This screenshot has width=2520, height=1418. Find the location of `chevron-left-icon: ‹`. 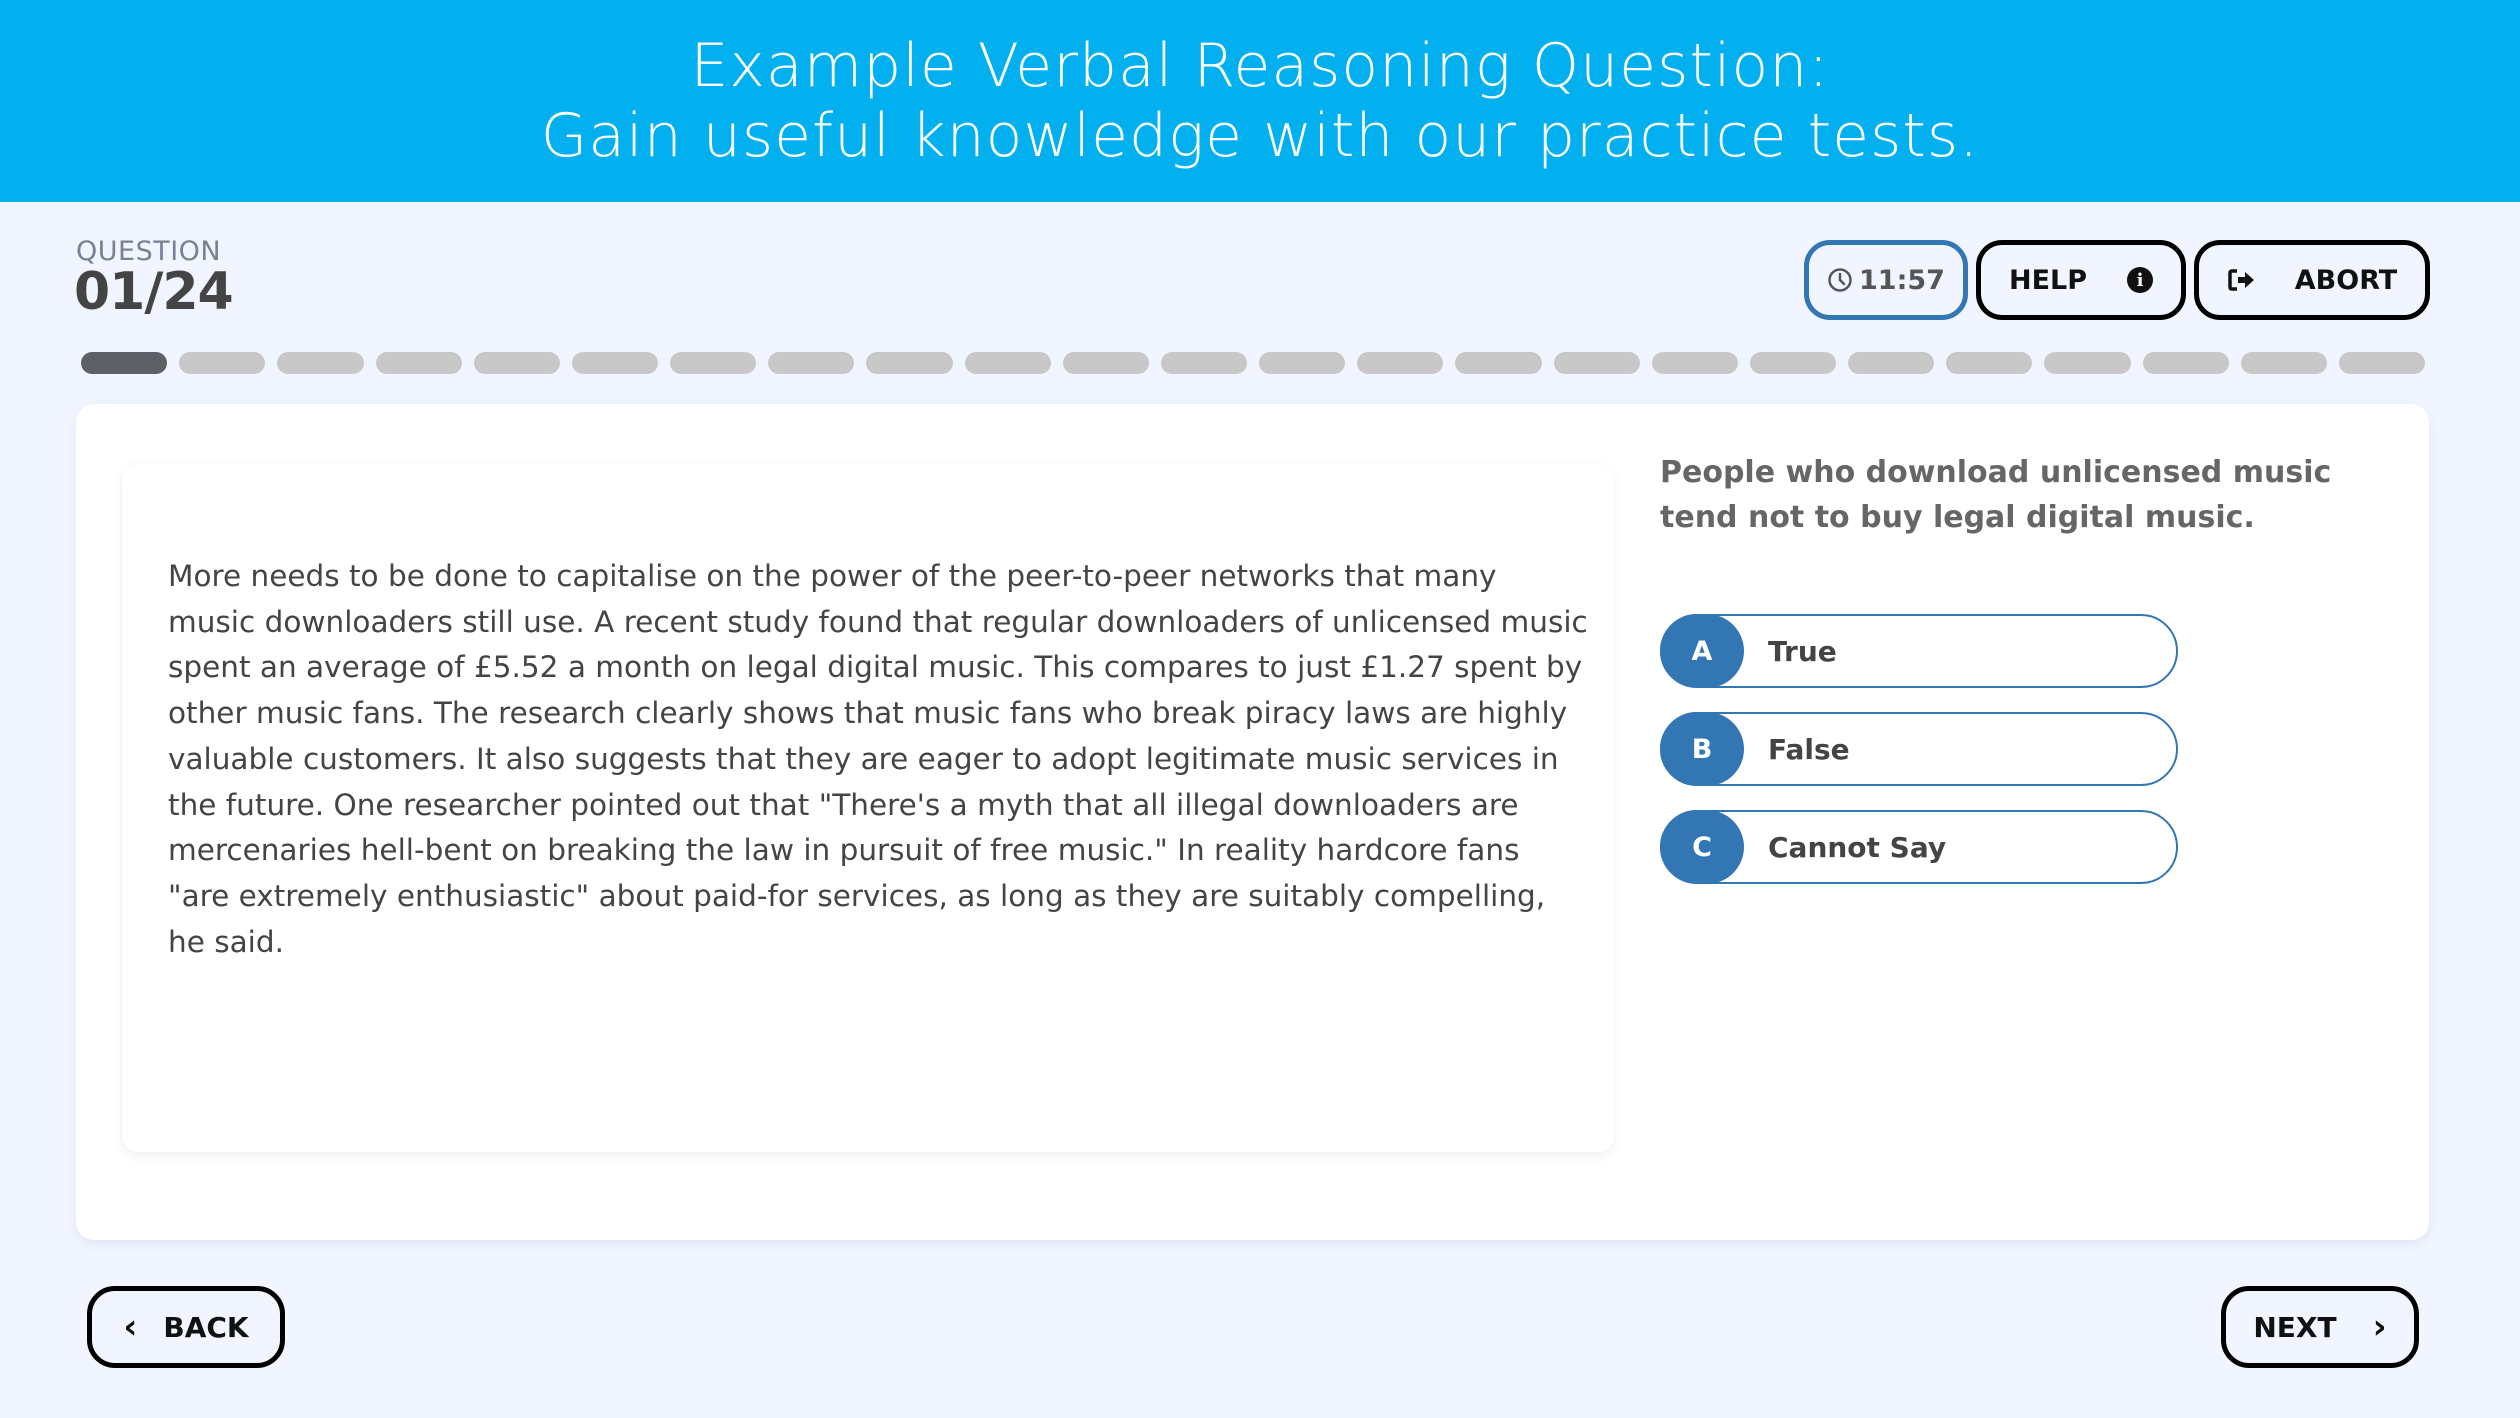

chevron-left-icon: ‹ is located at coordinates (130, 1327).